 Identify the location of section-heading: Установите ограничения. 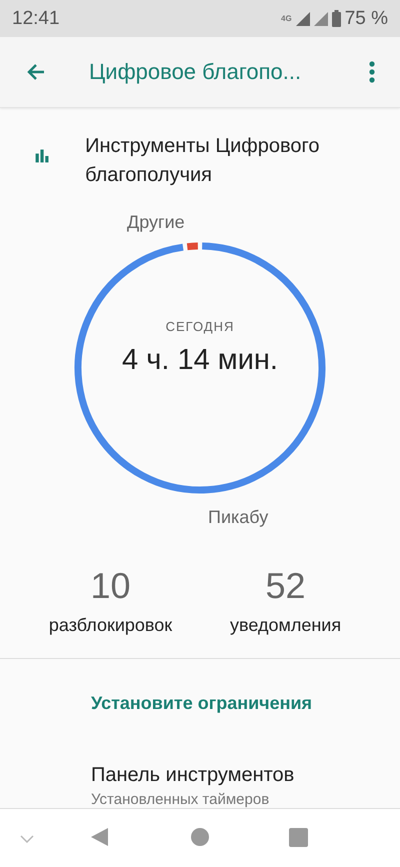
(202, 703).